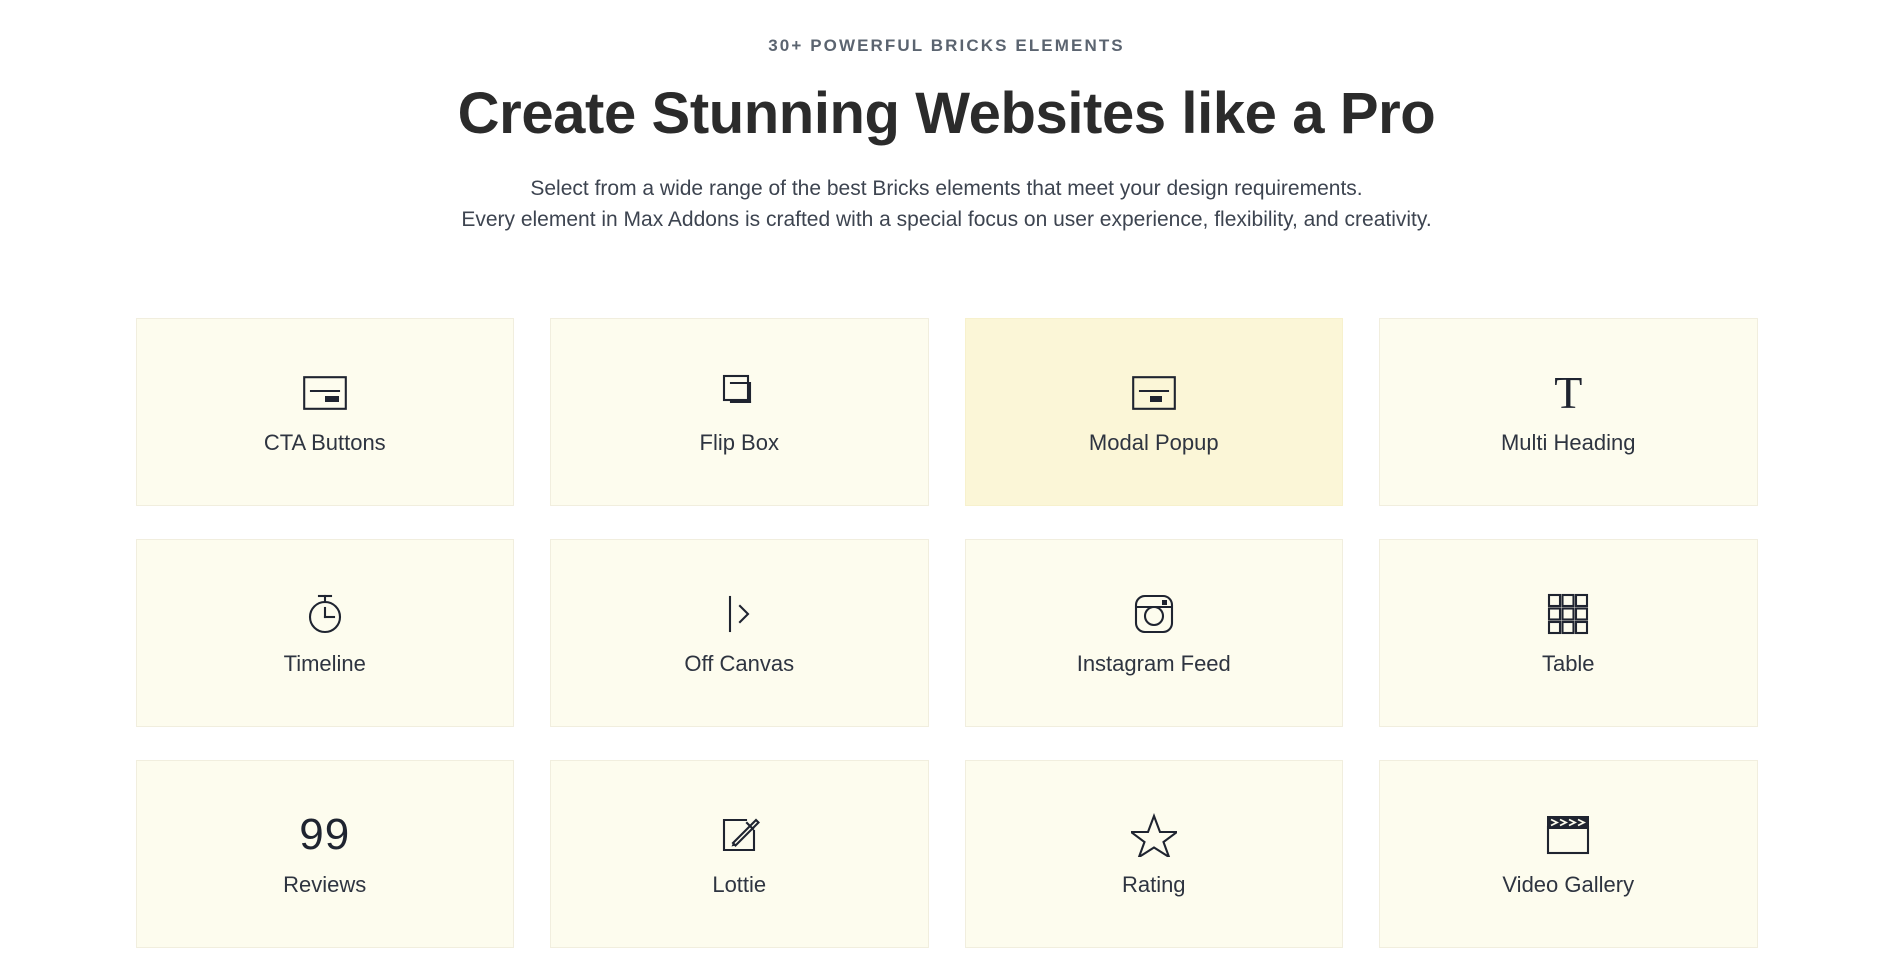  What do you see at coordinates (1153, 663) in the screenshot?
I see `element-card-label: Instagram Feed` at bounding box center [1153, 663].